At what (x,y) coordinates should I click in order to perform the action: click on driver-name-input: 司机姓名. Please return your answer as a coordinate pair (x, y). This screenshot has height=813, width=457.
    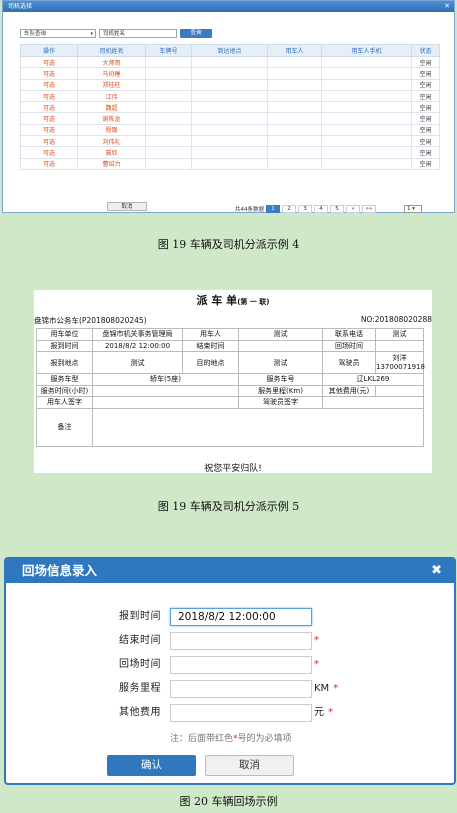
    Looking at the image, I should click on (138, 33).